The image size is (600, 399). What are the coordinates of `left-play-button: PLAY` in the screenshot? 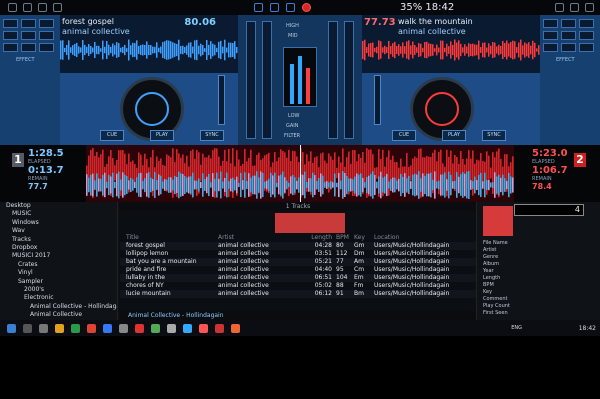 It's located at (162, 135).